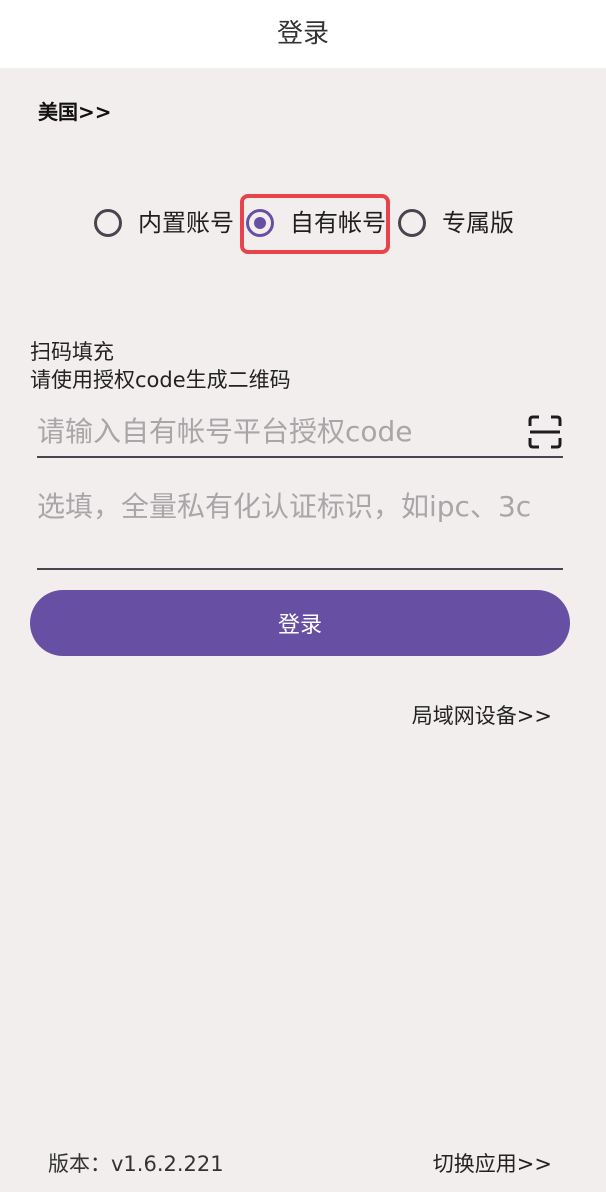  Describe the element at coordinates (545, 432) in the screenshot. I see `qr-scan-icon` at that location.